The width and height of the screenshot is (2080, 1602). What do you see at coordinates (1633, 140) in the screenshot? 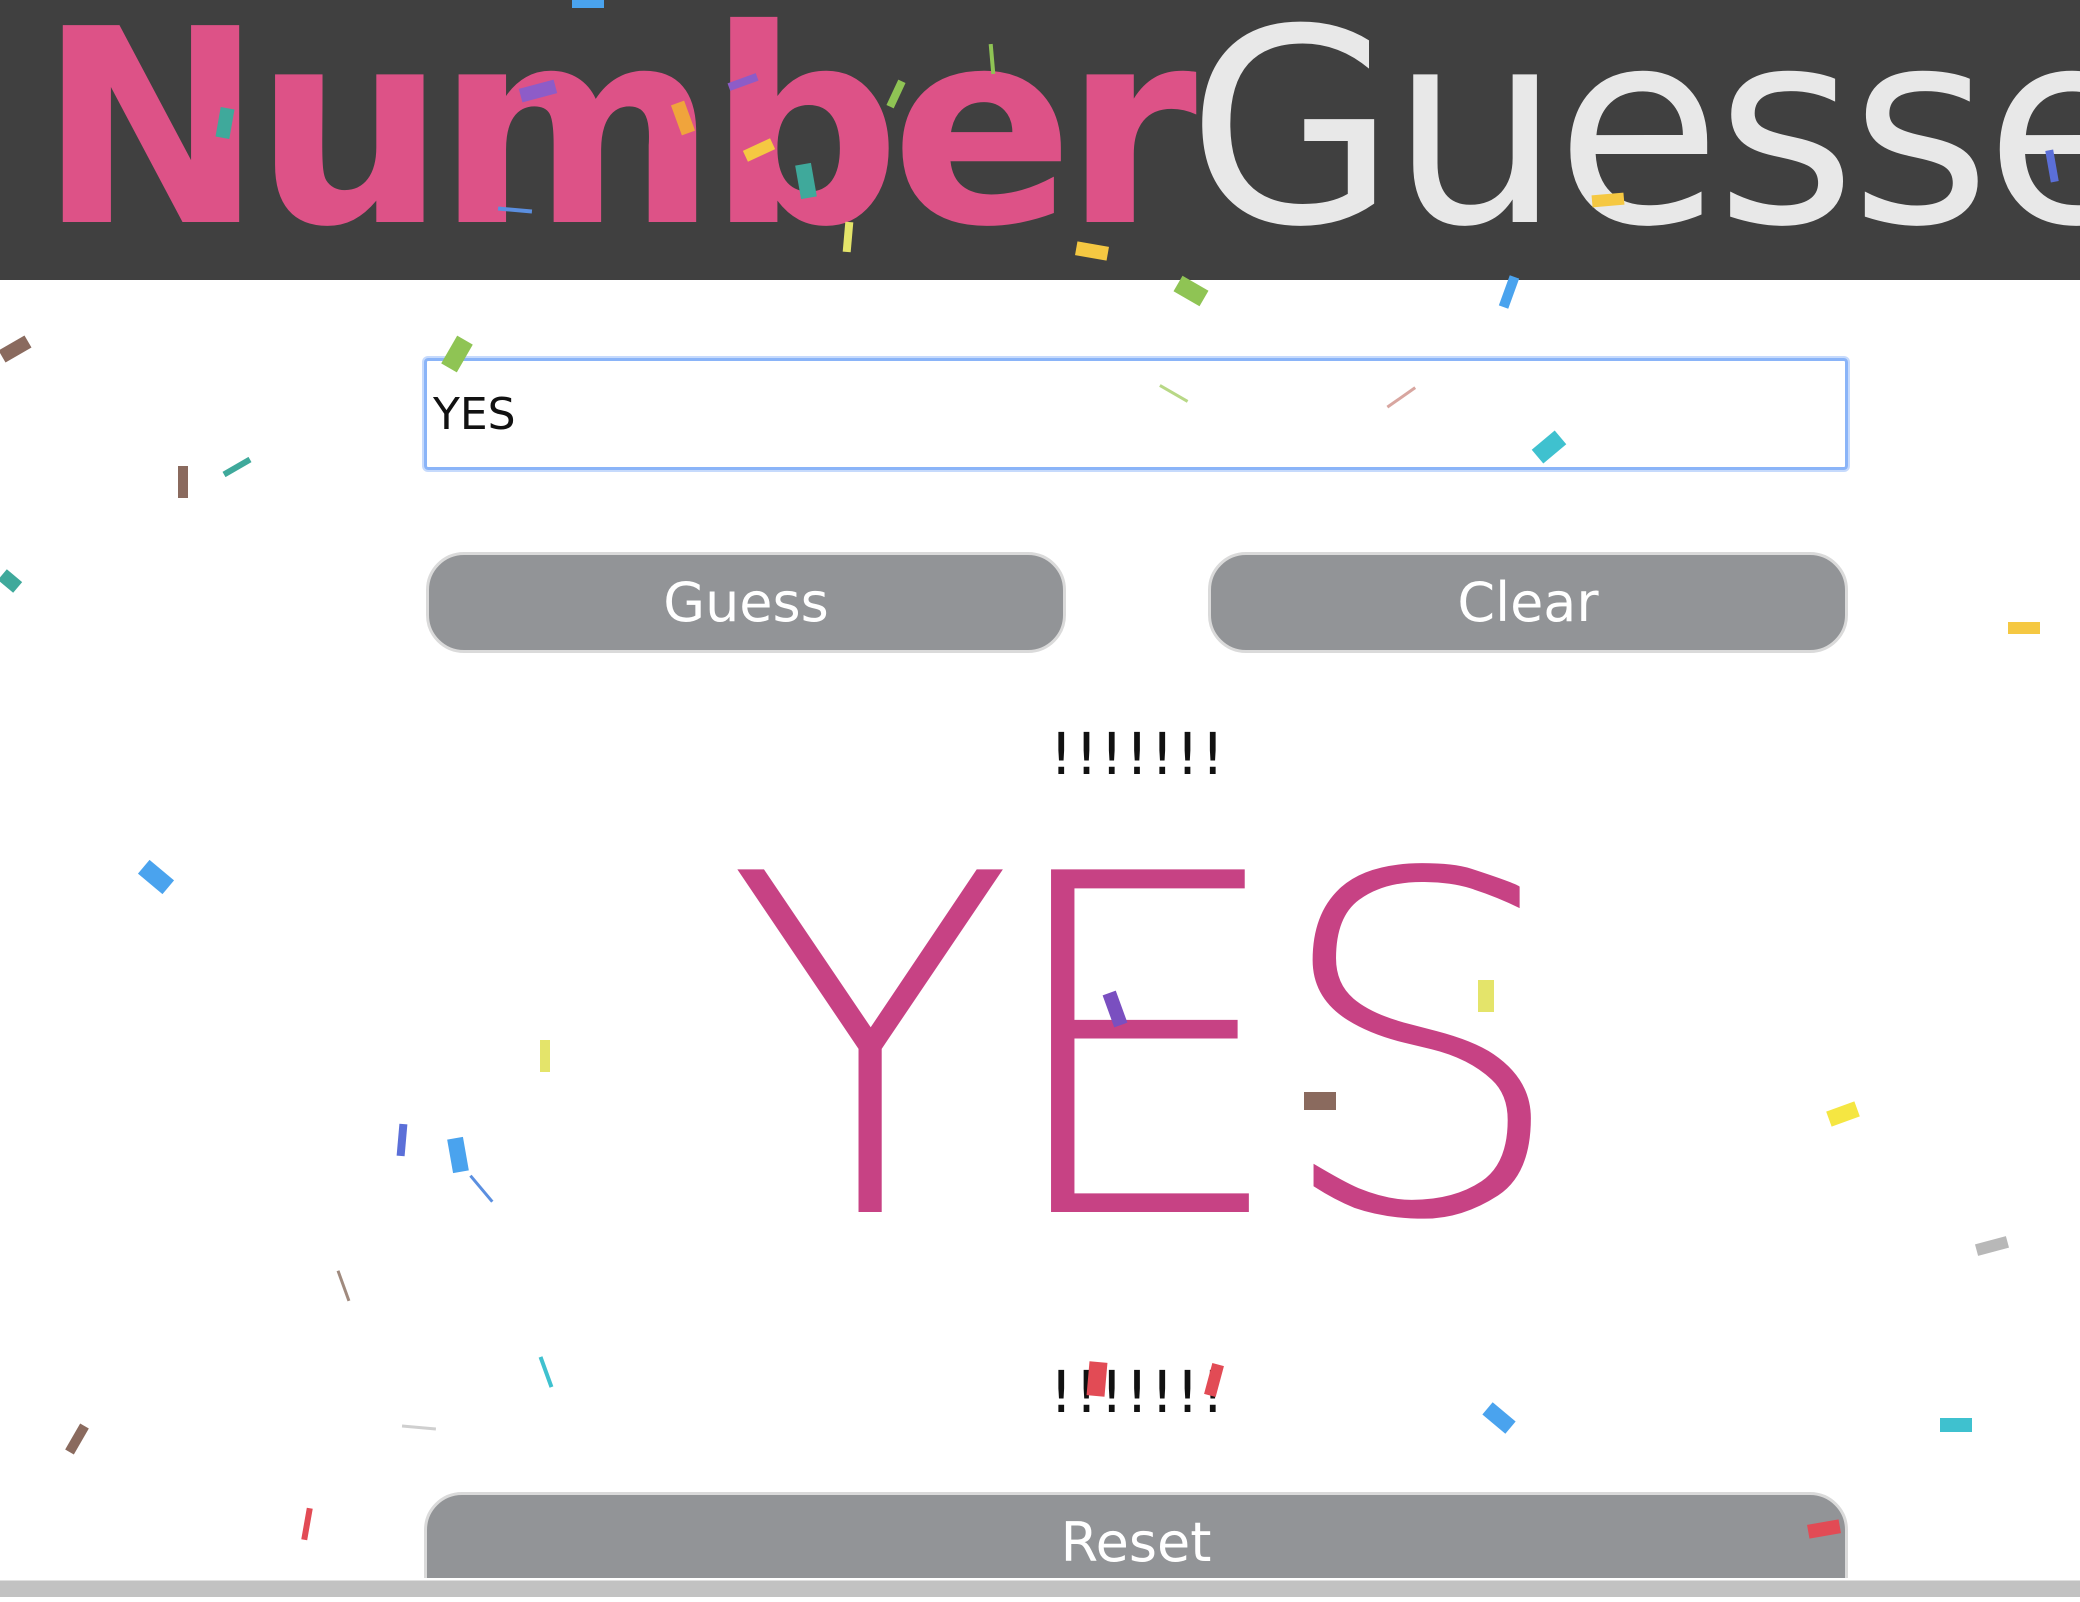
I see `title-guesser: Guesser` at bounding box center [1633, 140].